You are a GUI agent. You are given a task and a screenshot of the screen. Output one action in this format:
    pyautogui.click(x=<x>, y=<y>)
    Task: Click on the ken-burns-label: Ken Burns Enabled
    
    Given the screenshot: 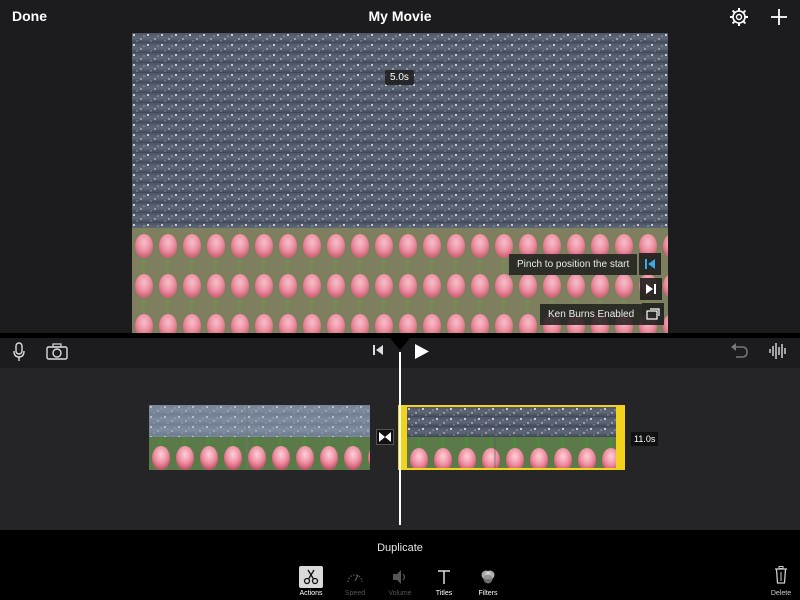 What is the action you would take?
    pyautogui.click(x=591, y=314)
    